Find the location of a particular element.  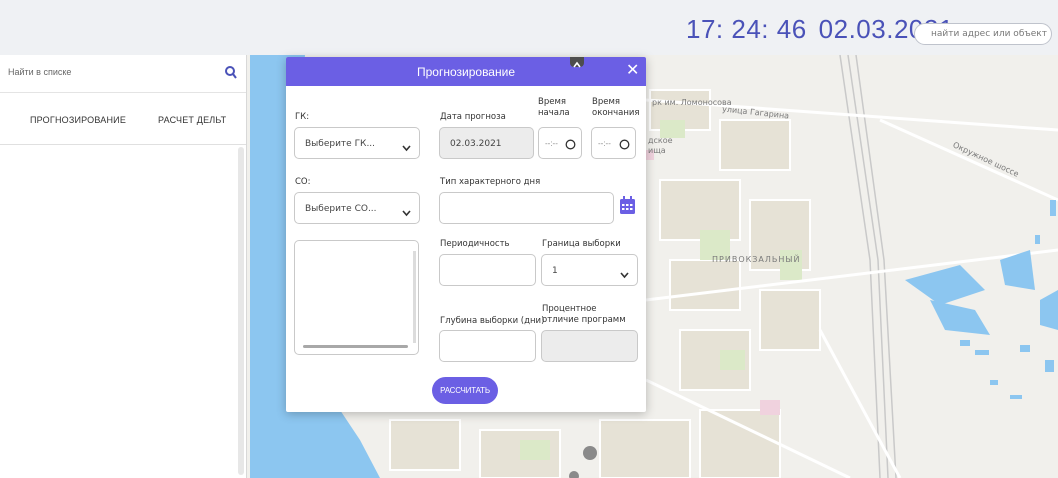

sample-bound-select: 1 is located at coordinates (589, 270).